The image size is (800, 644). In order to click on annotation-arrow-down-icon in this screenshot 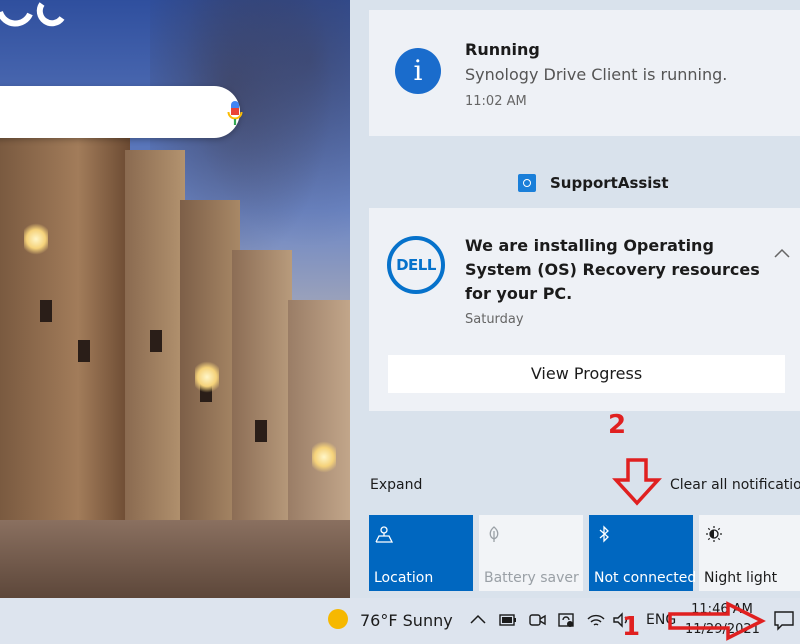, I will do `click(637, 482)`.